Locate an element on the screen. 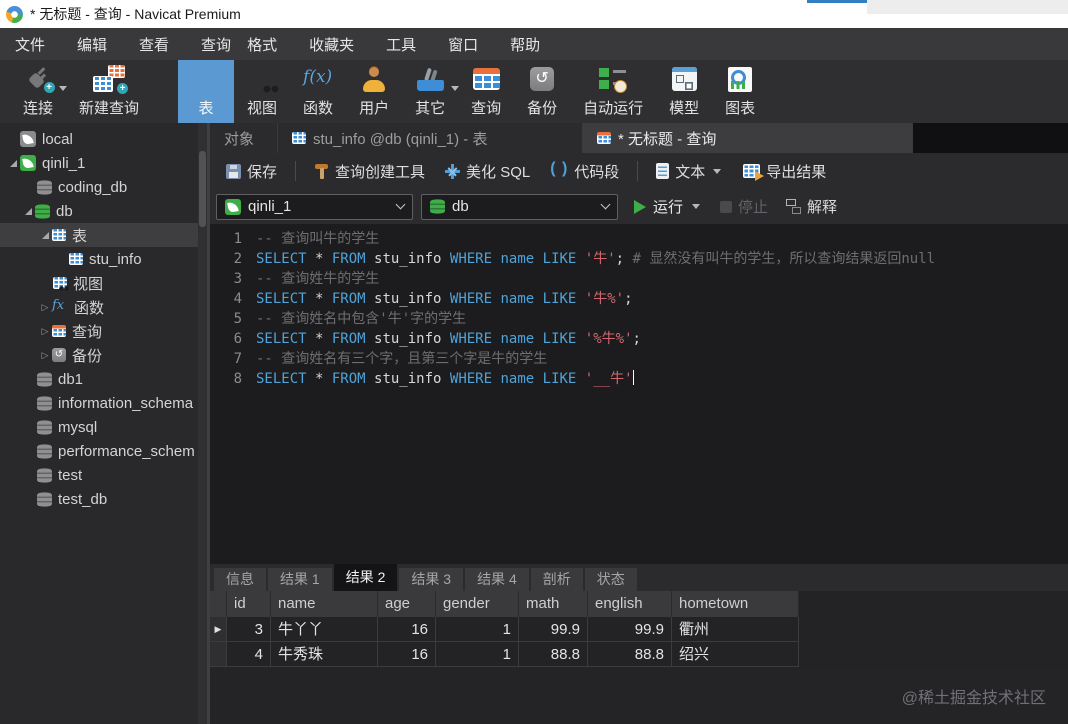 The height and width of the screenshot is (724, 1068). toolbar-button-2: 表 is located at coordinates (206, 91).